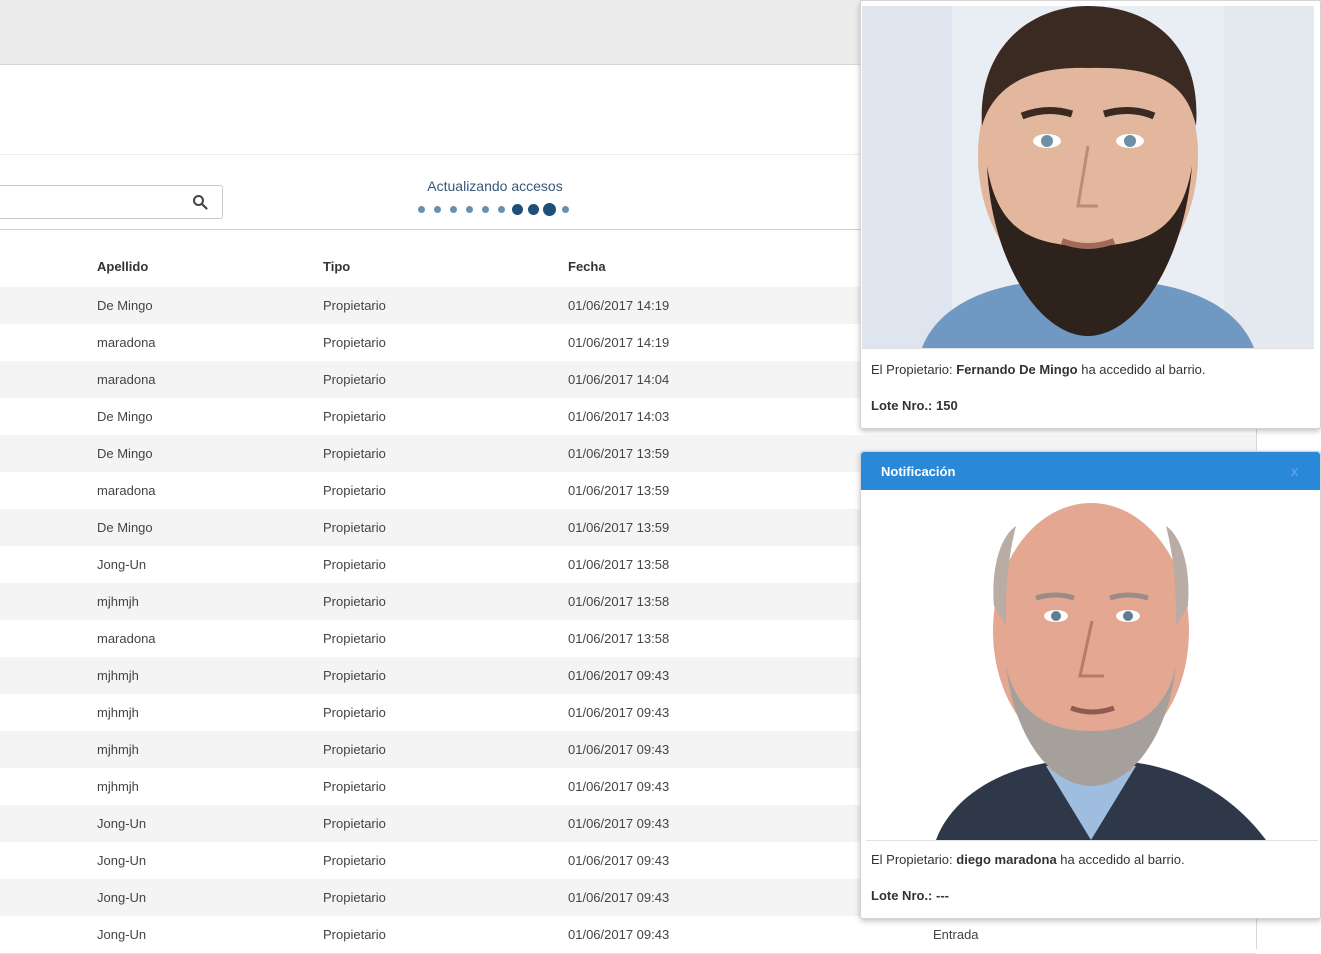 The width and height of the screenshot is (1321, 954). I want to click on updating-status-text: Actualizando accesos, so click(495, 186).